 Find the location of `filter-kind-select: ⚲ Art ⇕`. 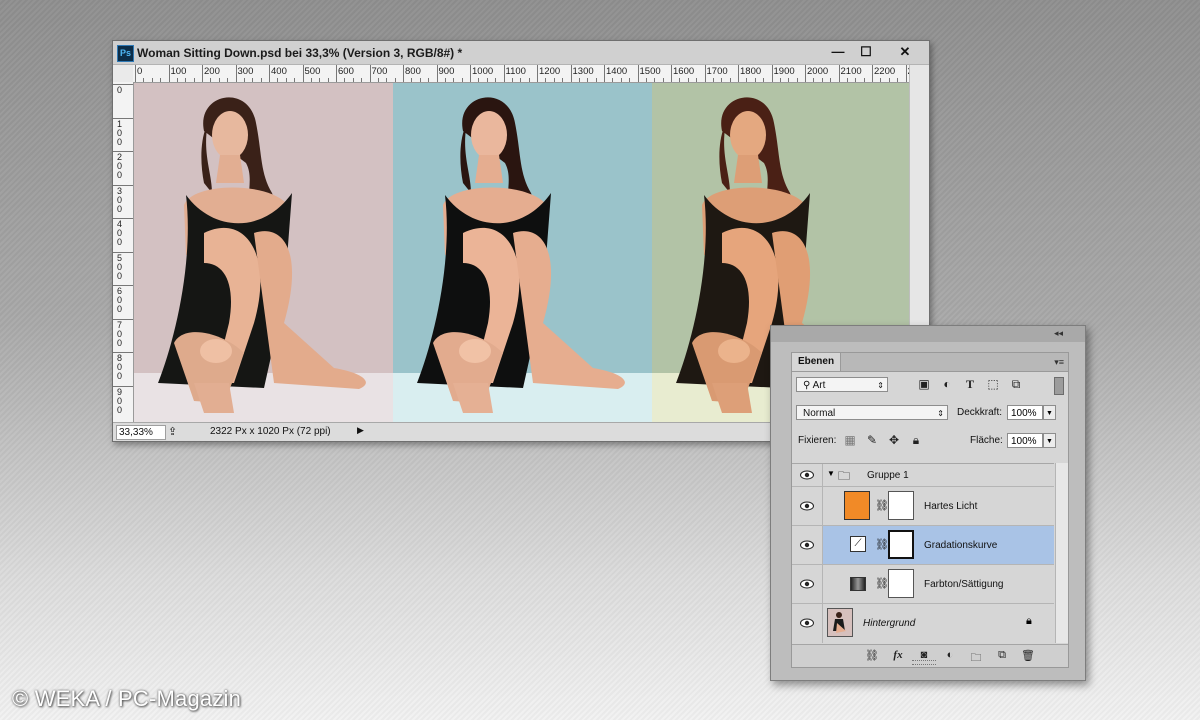

filter-kind-select: ⚲ Art ⇕ is located at coordinates (842, 384).